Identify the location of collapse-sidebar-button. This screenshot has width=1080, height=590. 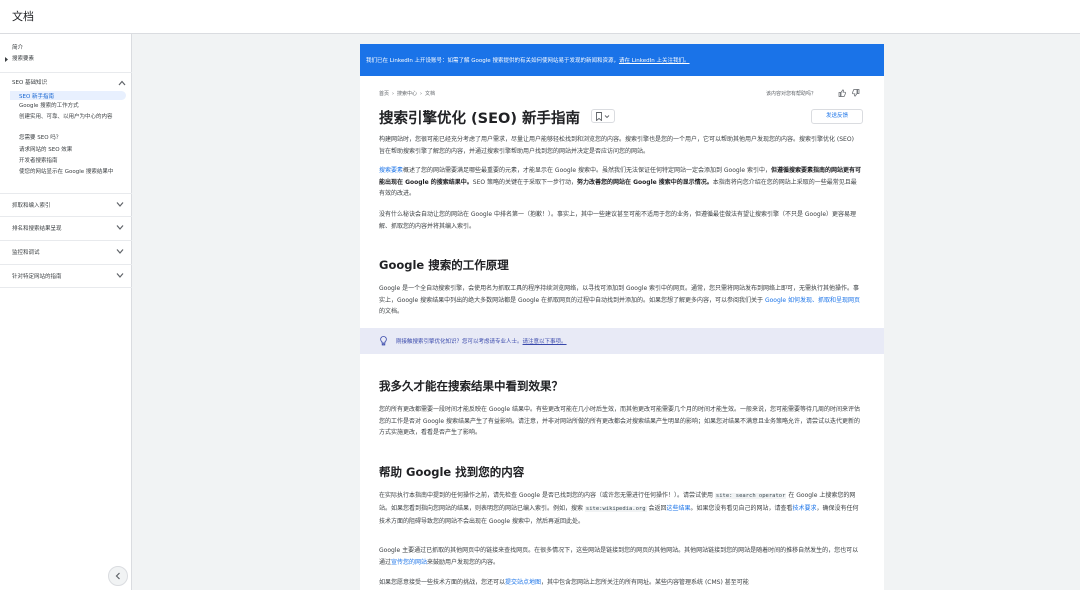
(118, 576).